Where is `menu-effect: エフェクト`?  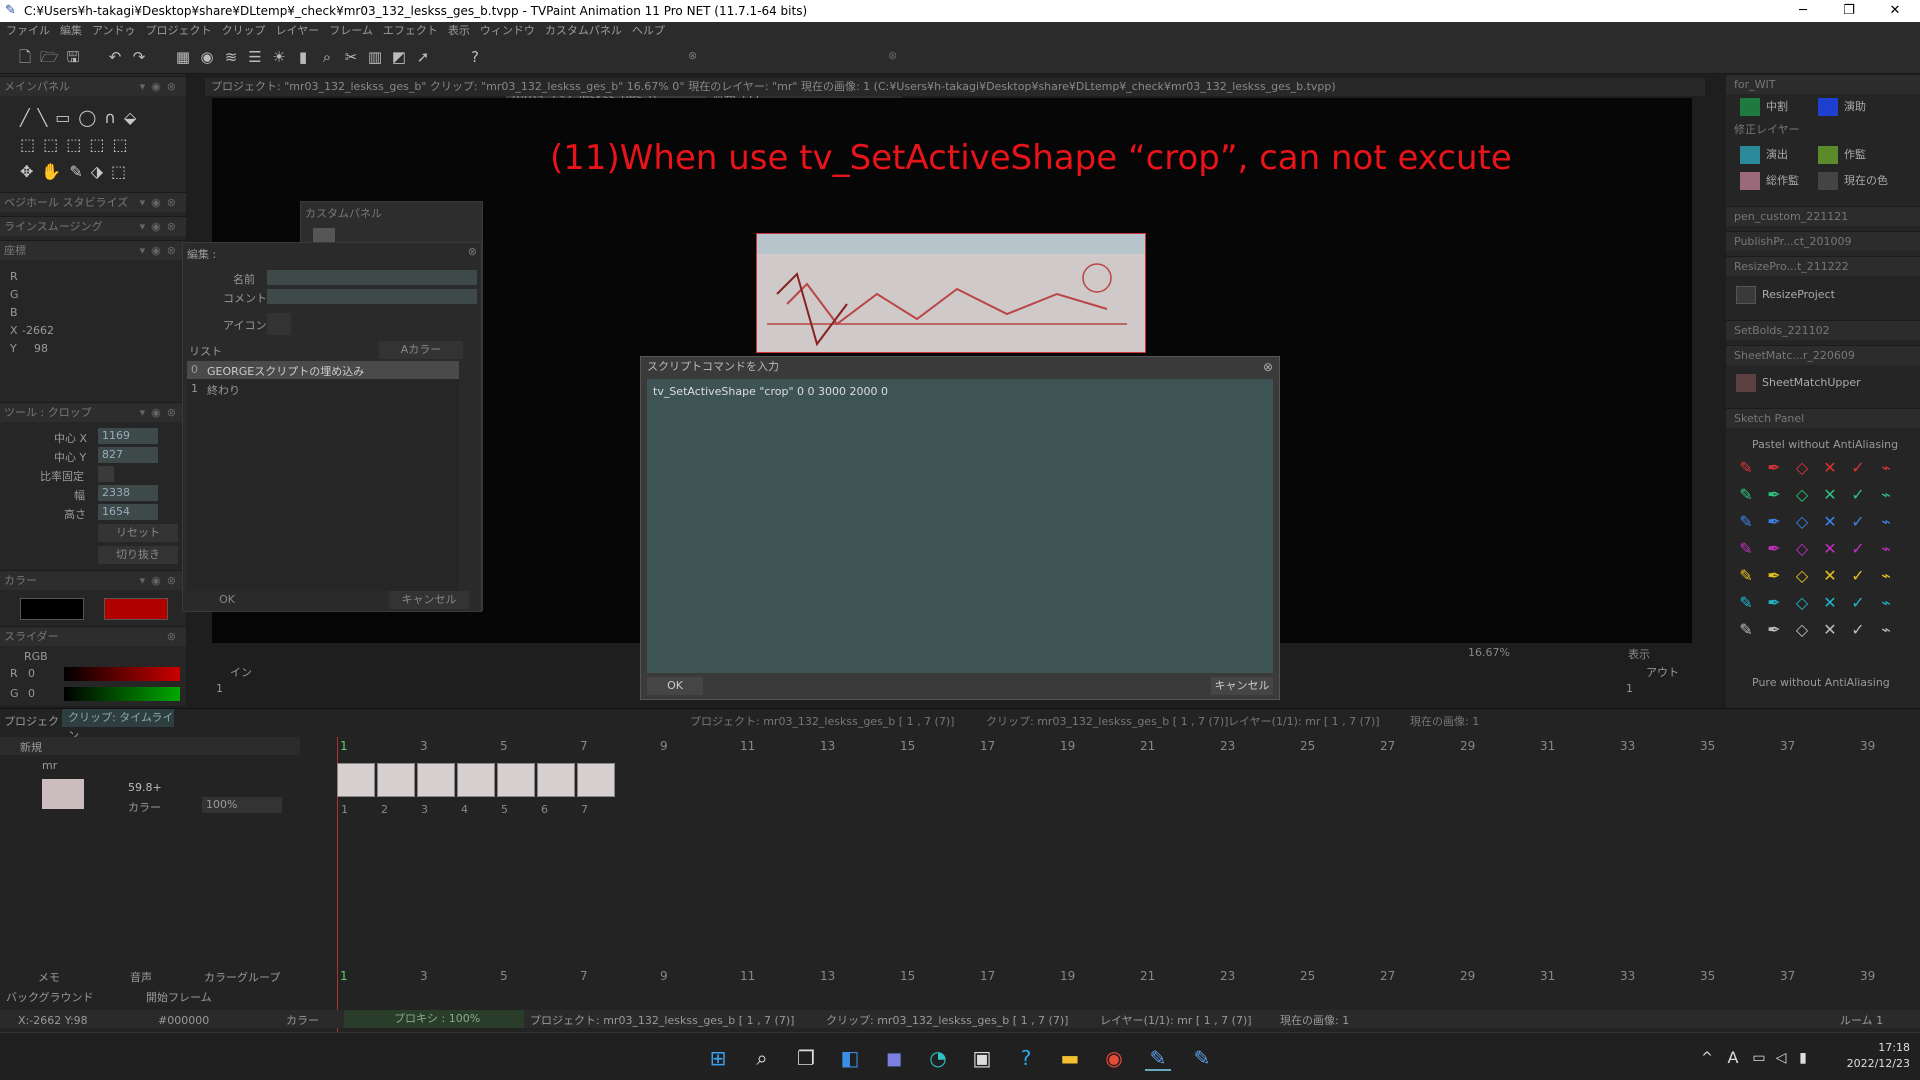 menu-effect: エフェクト is located at coordinates (415, 31).